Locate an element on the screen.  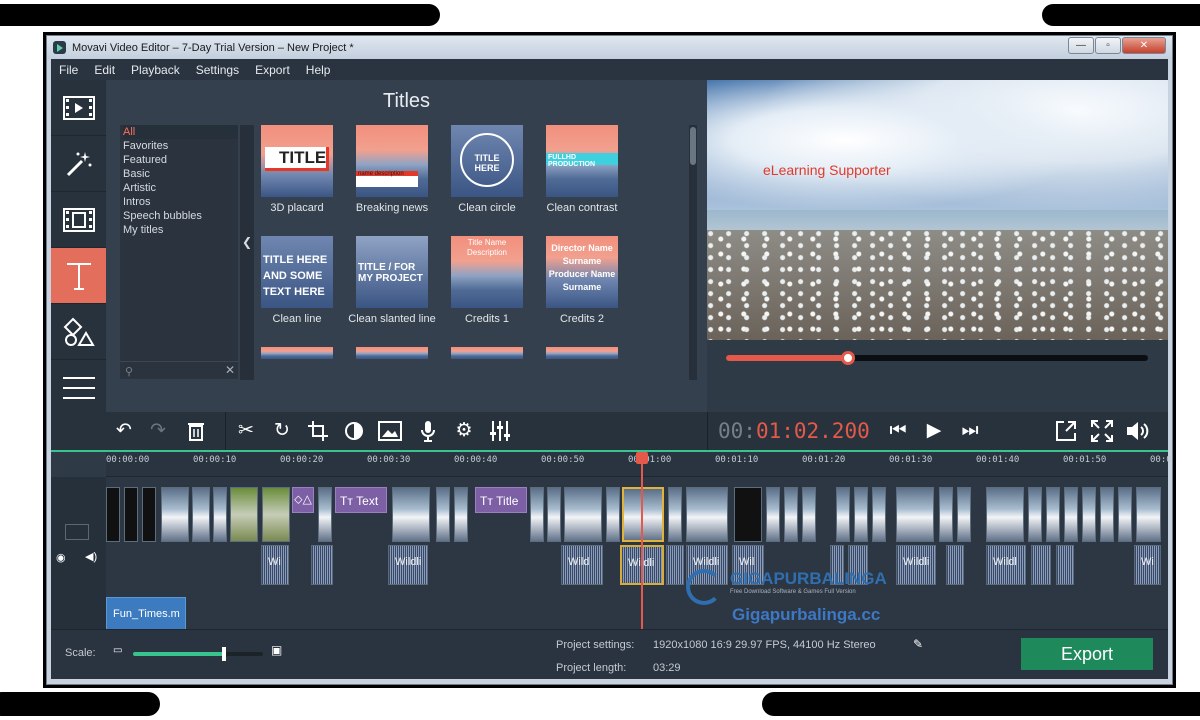
audio-clip: Wild is located at coordinates (582, 565).